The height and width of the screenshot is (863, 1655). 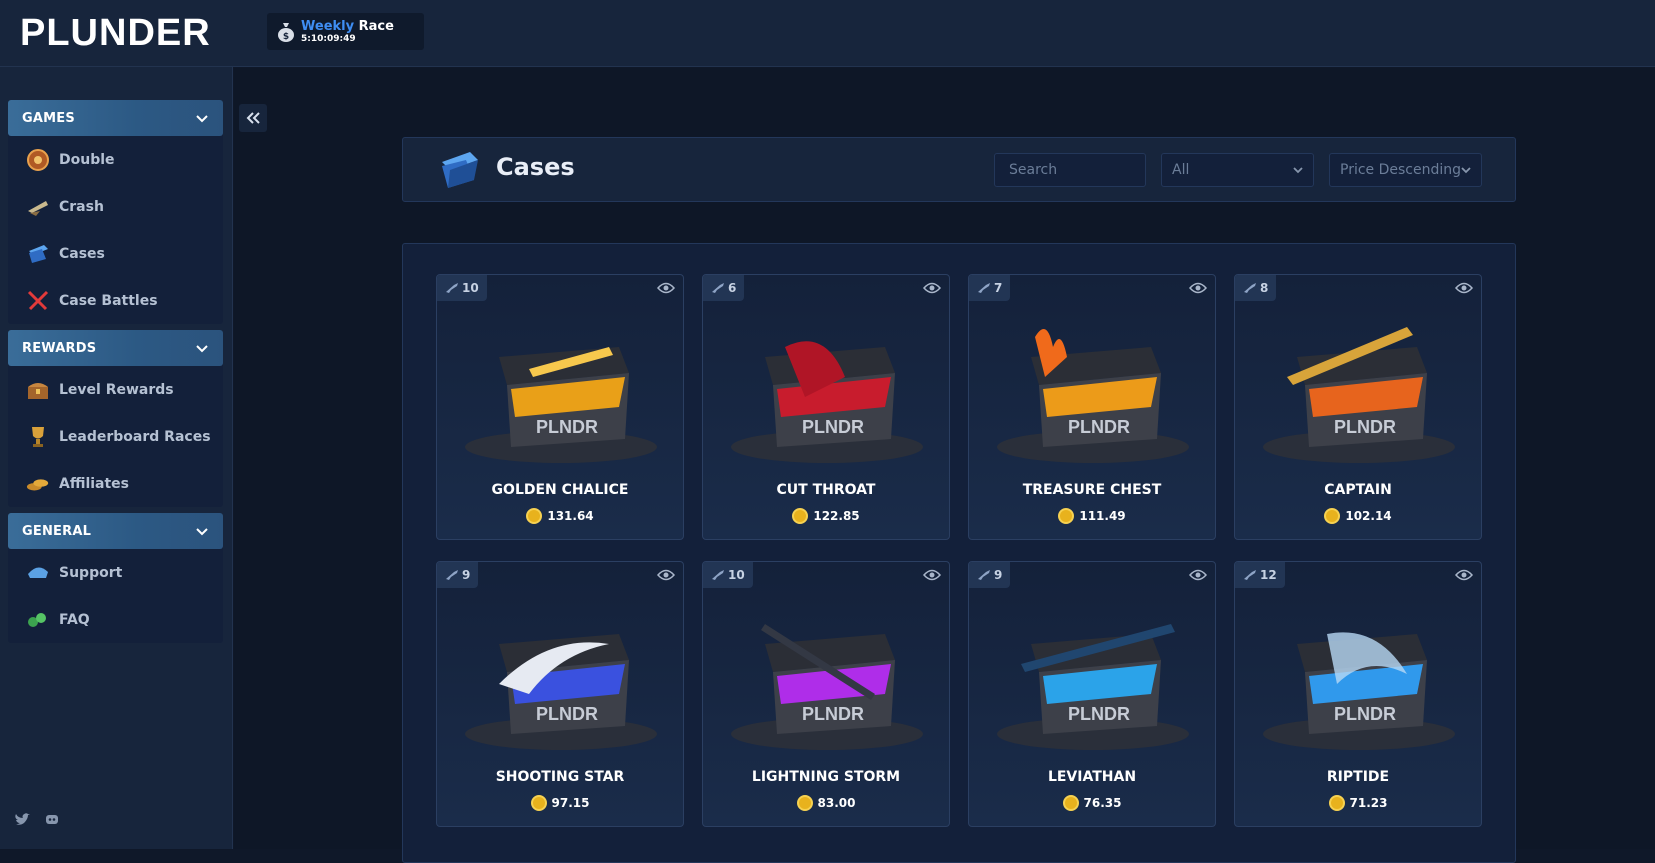 What do you see at coordinates (115, 118) in the screenshot?
I see `group-header-games: GAMES` at bounding box center [115, 118].